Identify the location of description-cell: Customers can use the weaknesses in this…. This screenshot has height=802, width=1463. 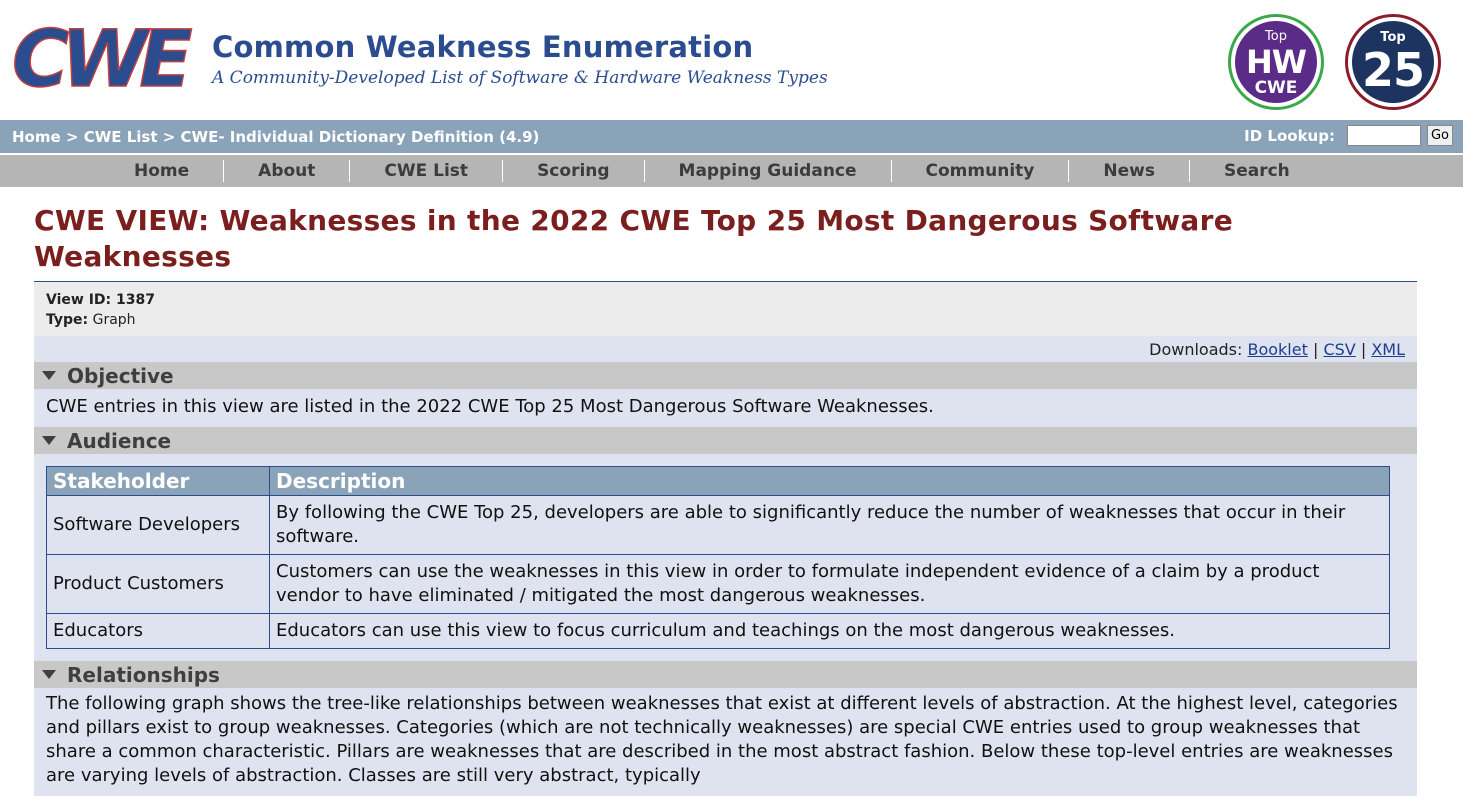
(829, 584).